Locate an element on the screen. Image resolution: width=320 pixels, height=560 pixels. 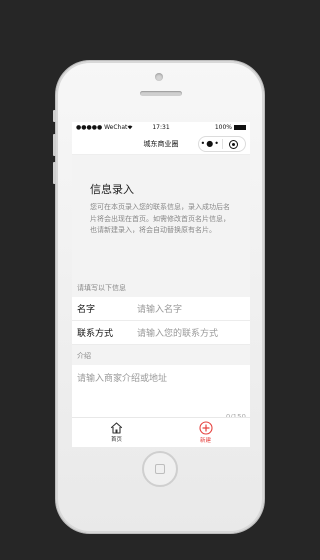
miniprogram-capsule: •●• is located at coordinates (222, 144).